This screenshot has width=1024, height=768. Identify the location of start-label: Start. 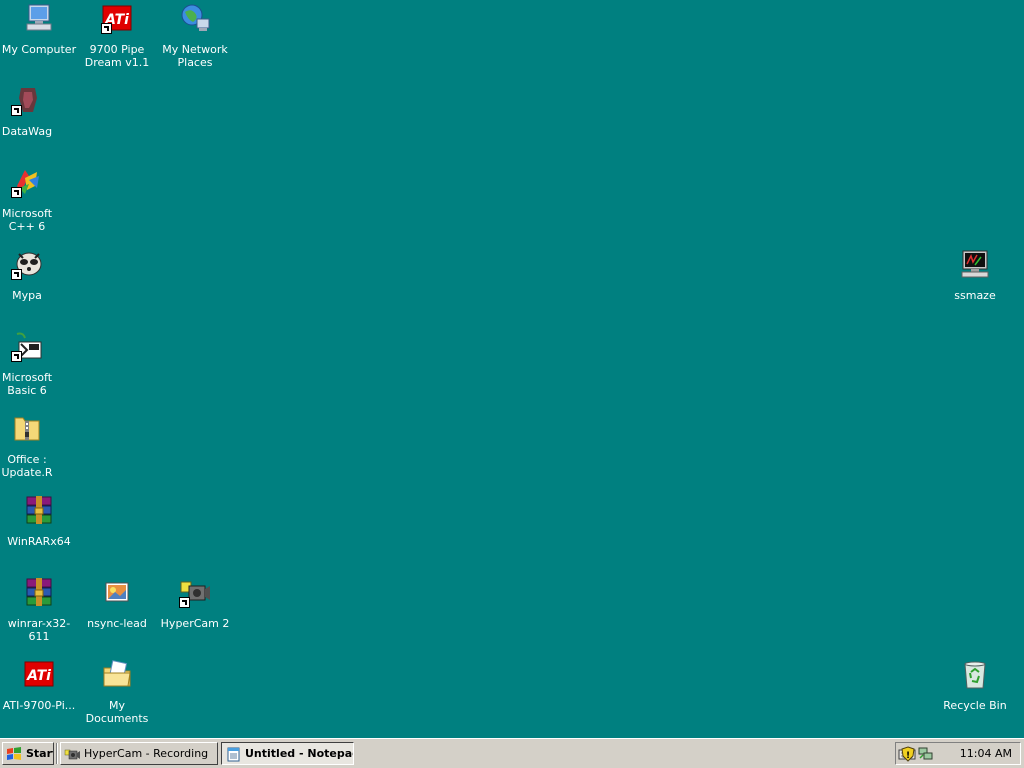
(39, 753).